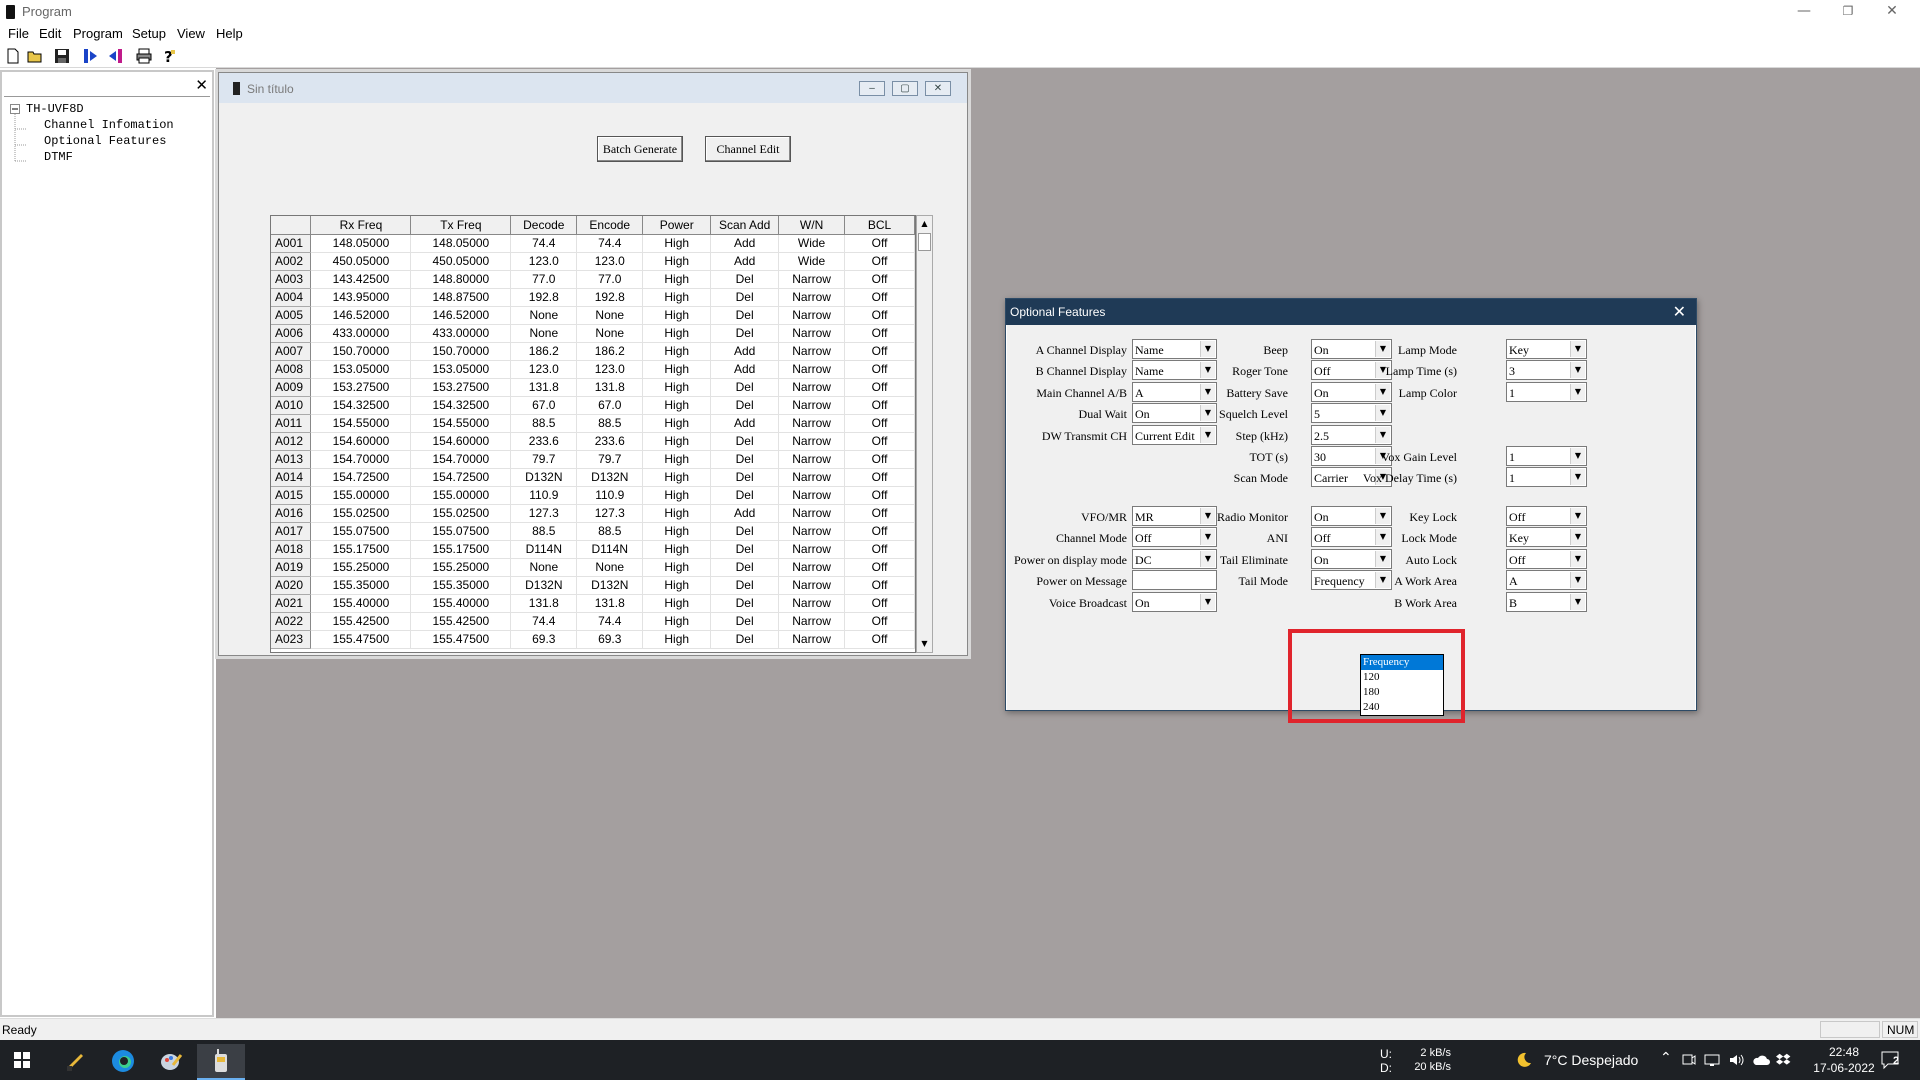 The width and height of the screenshot is (1920, 1085). What do you see at coordinates (1351, 413) in the screenshot?
I see `squelch-level-select: 5 ▼` at bounding box center [1351, 413].